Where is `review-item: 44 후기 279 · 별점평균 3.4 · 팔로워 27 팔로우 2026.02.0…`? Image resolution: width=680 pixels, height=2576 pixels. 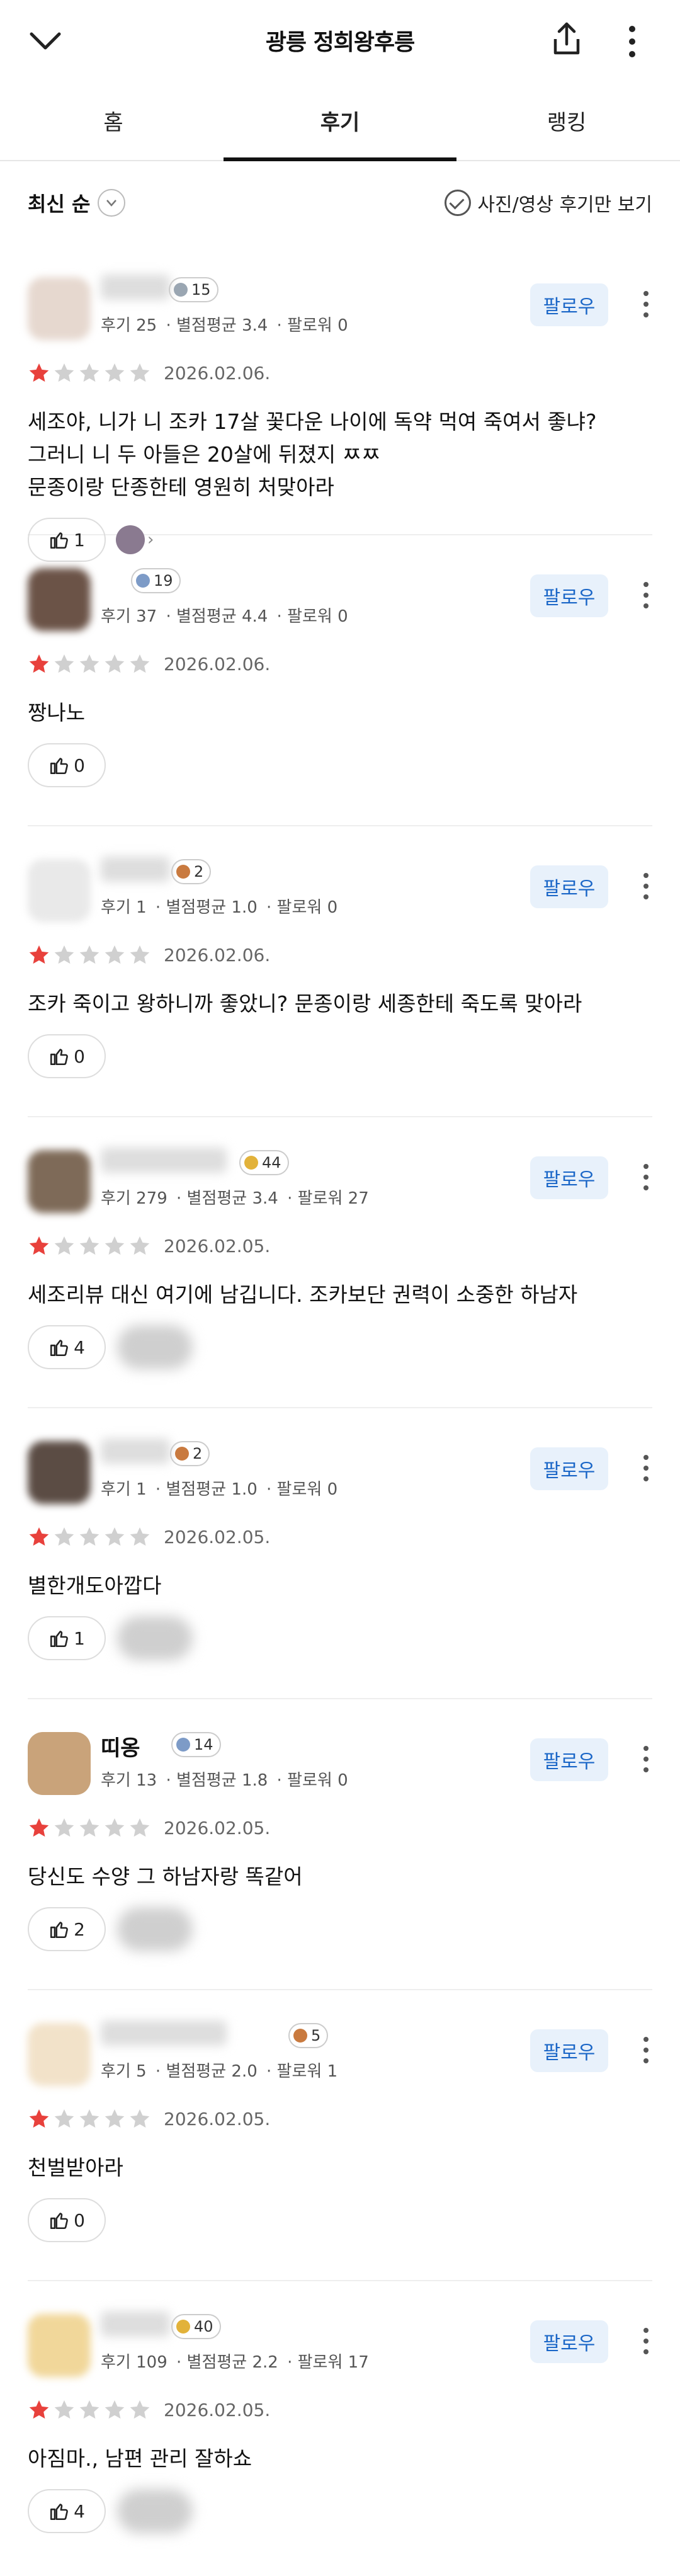 review-item: 44 후기 279 · 별점평균 3.4 · 팔로워 27 팔로우 2026.02.0… is located at coordinates (340, 1262).